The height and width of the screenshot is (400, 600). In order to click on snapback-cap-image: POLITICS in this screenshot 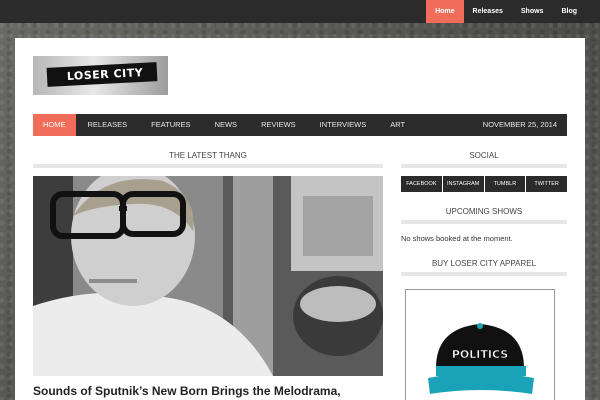, I will do `click(481, 358)`.